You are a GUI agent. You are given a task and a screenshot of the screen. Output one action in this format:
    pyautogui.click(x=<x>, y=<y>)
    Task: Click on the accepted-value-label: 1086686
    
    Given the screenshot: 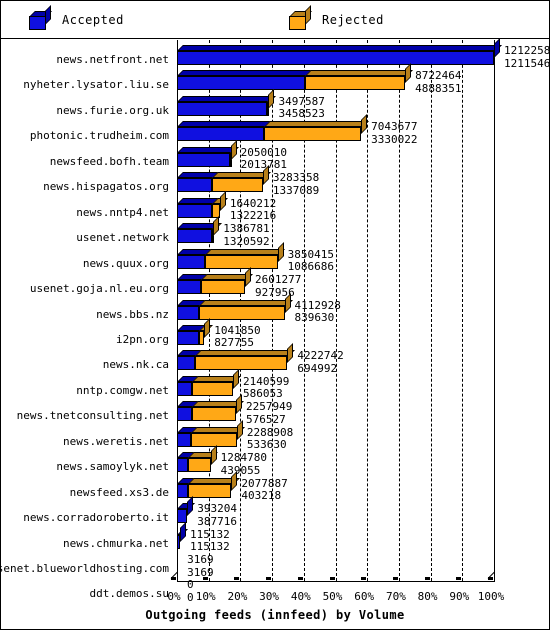 What is the action you would take?
    pyautogui.click(x=311, y=267)
    